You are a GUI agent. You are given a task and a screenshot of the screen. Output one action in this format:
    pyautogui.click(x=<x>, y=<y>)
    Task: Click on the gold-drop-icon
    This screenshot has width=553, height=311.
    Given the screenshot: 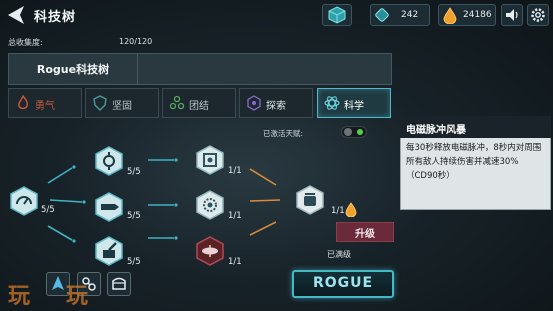 What is the action you would take?
    pyautogui.click(x=351, y=209)
    